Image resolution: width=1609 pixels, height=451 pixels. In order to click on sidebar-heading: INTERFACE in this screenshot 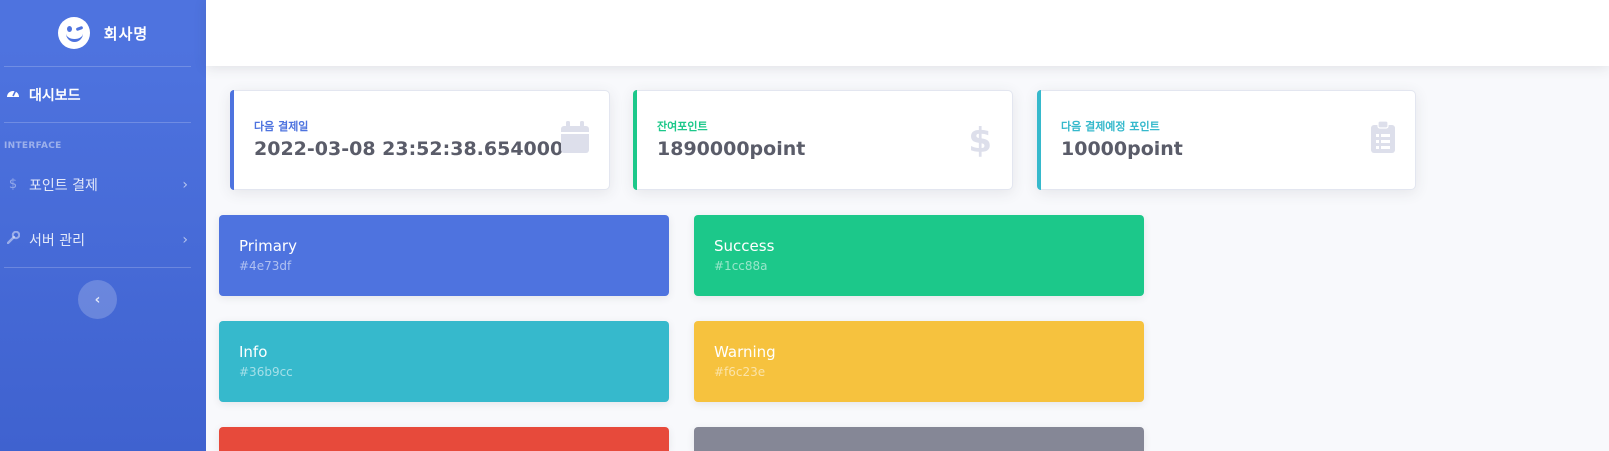, I will do `click(33, 146)`.